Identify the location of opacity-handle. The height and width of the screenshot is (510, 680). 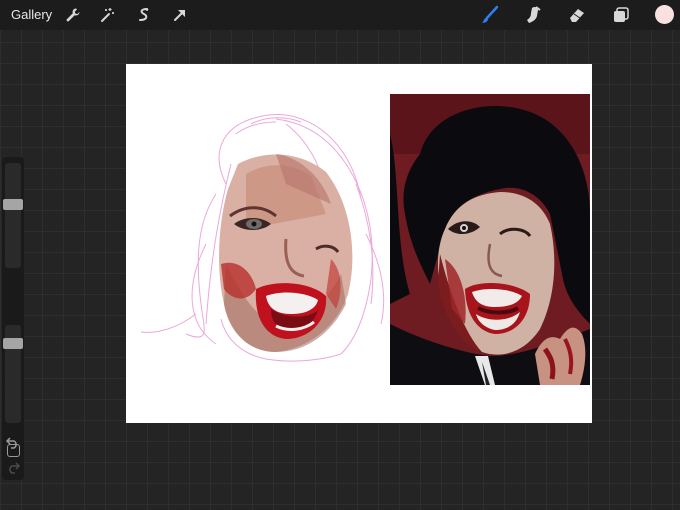
(13, 343).